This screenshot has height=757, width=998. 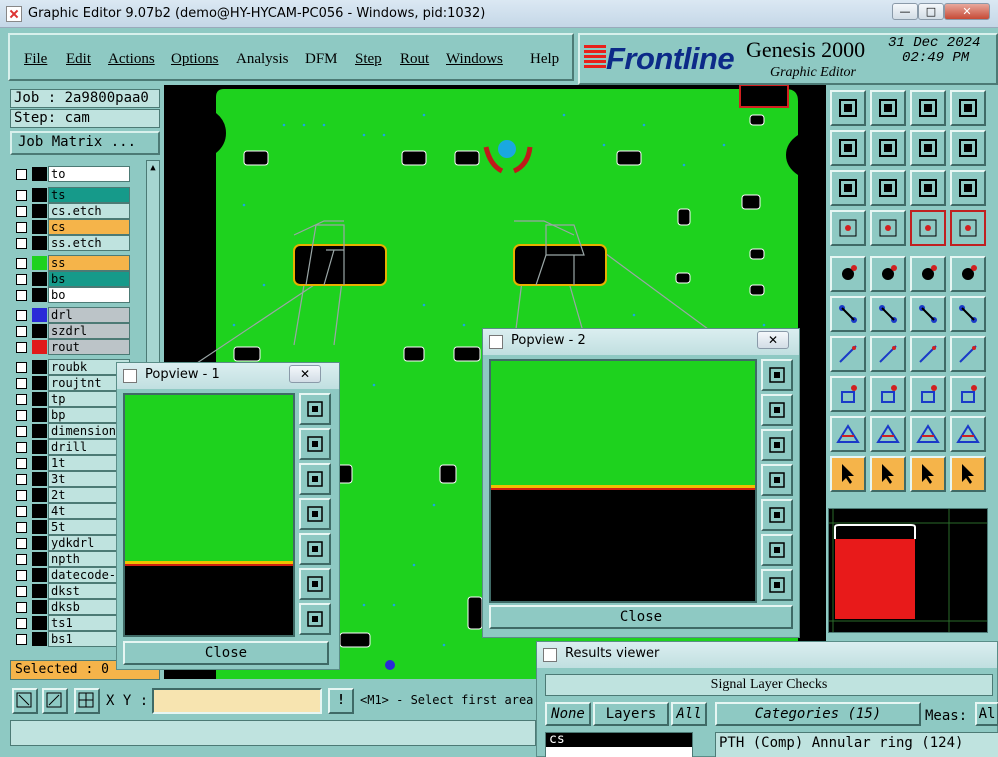 What do you see at coordinates (341, 701) in the screenshot?
I see `alert-button: !` at bounding box center [341, 701].